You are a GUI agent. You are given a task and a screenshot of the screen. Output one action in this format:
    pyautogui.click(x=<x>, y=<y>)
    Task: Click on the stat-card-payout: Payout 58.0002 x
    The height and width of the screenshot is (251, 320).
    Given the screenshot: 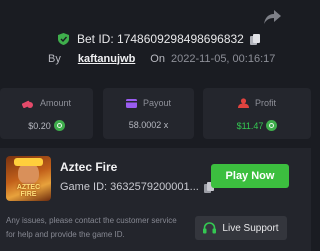 What is the action you would take?
    pyautogui.click(x=148, y=113)
    